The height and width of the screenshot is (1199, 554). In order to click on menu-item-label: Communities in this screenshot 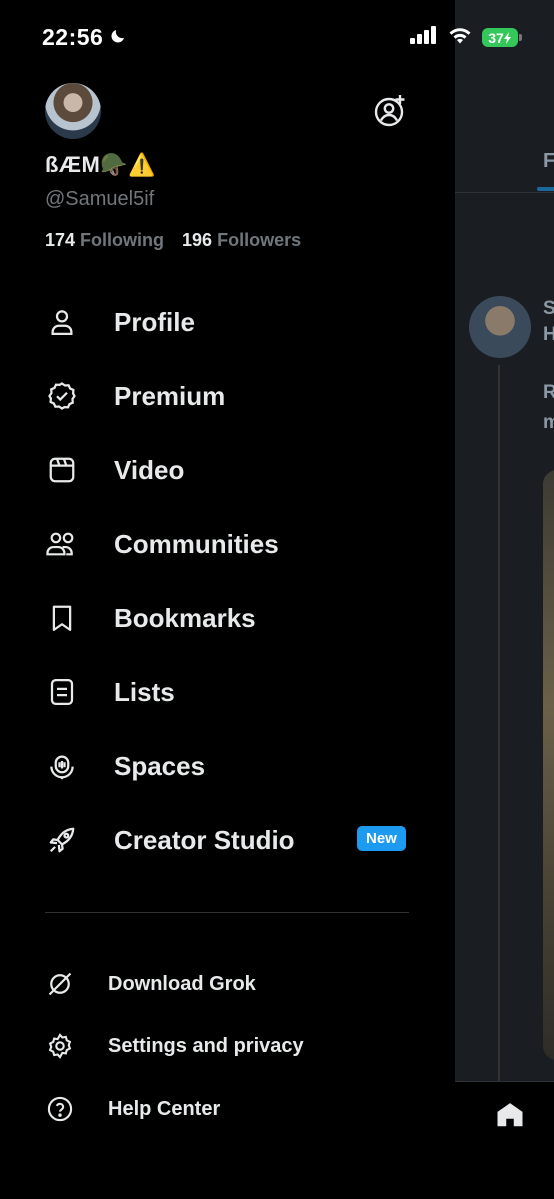, I will do `click(196, 543)`.